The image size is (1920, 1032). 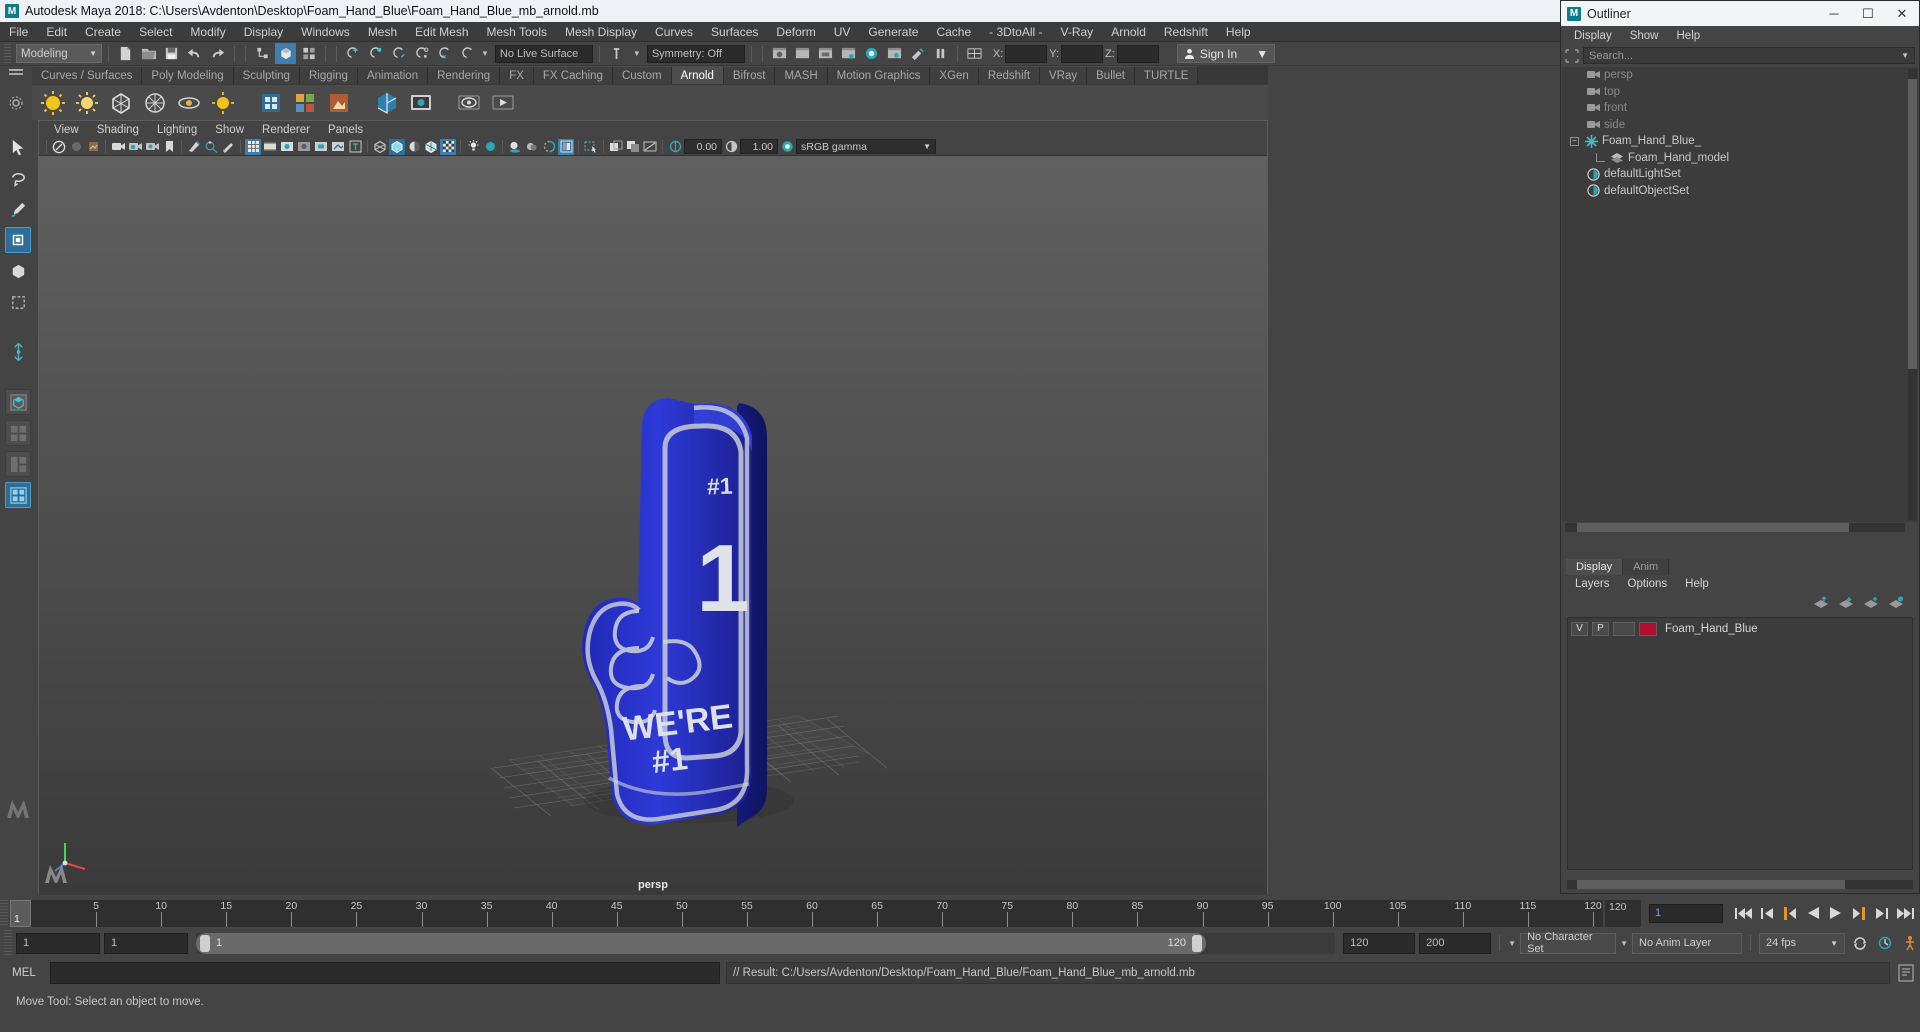 I want to click on outliner-item-persp: persp, so click(x=1740, y=75).